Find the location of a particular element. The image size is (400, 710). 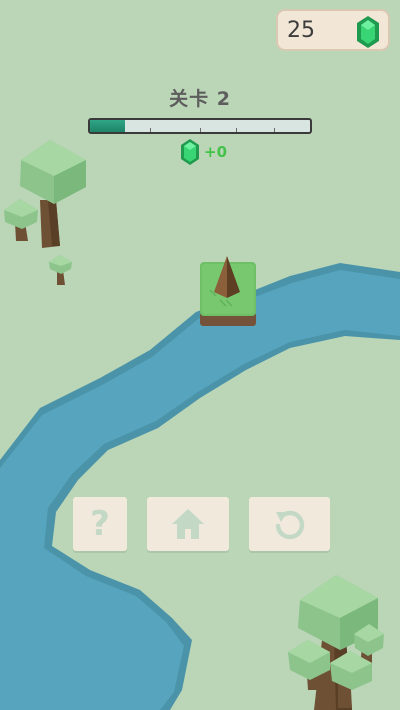

level-progress-bar is located at coordinates (200, 126).